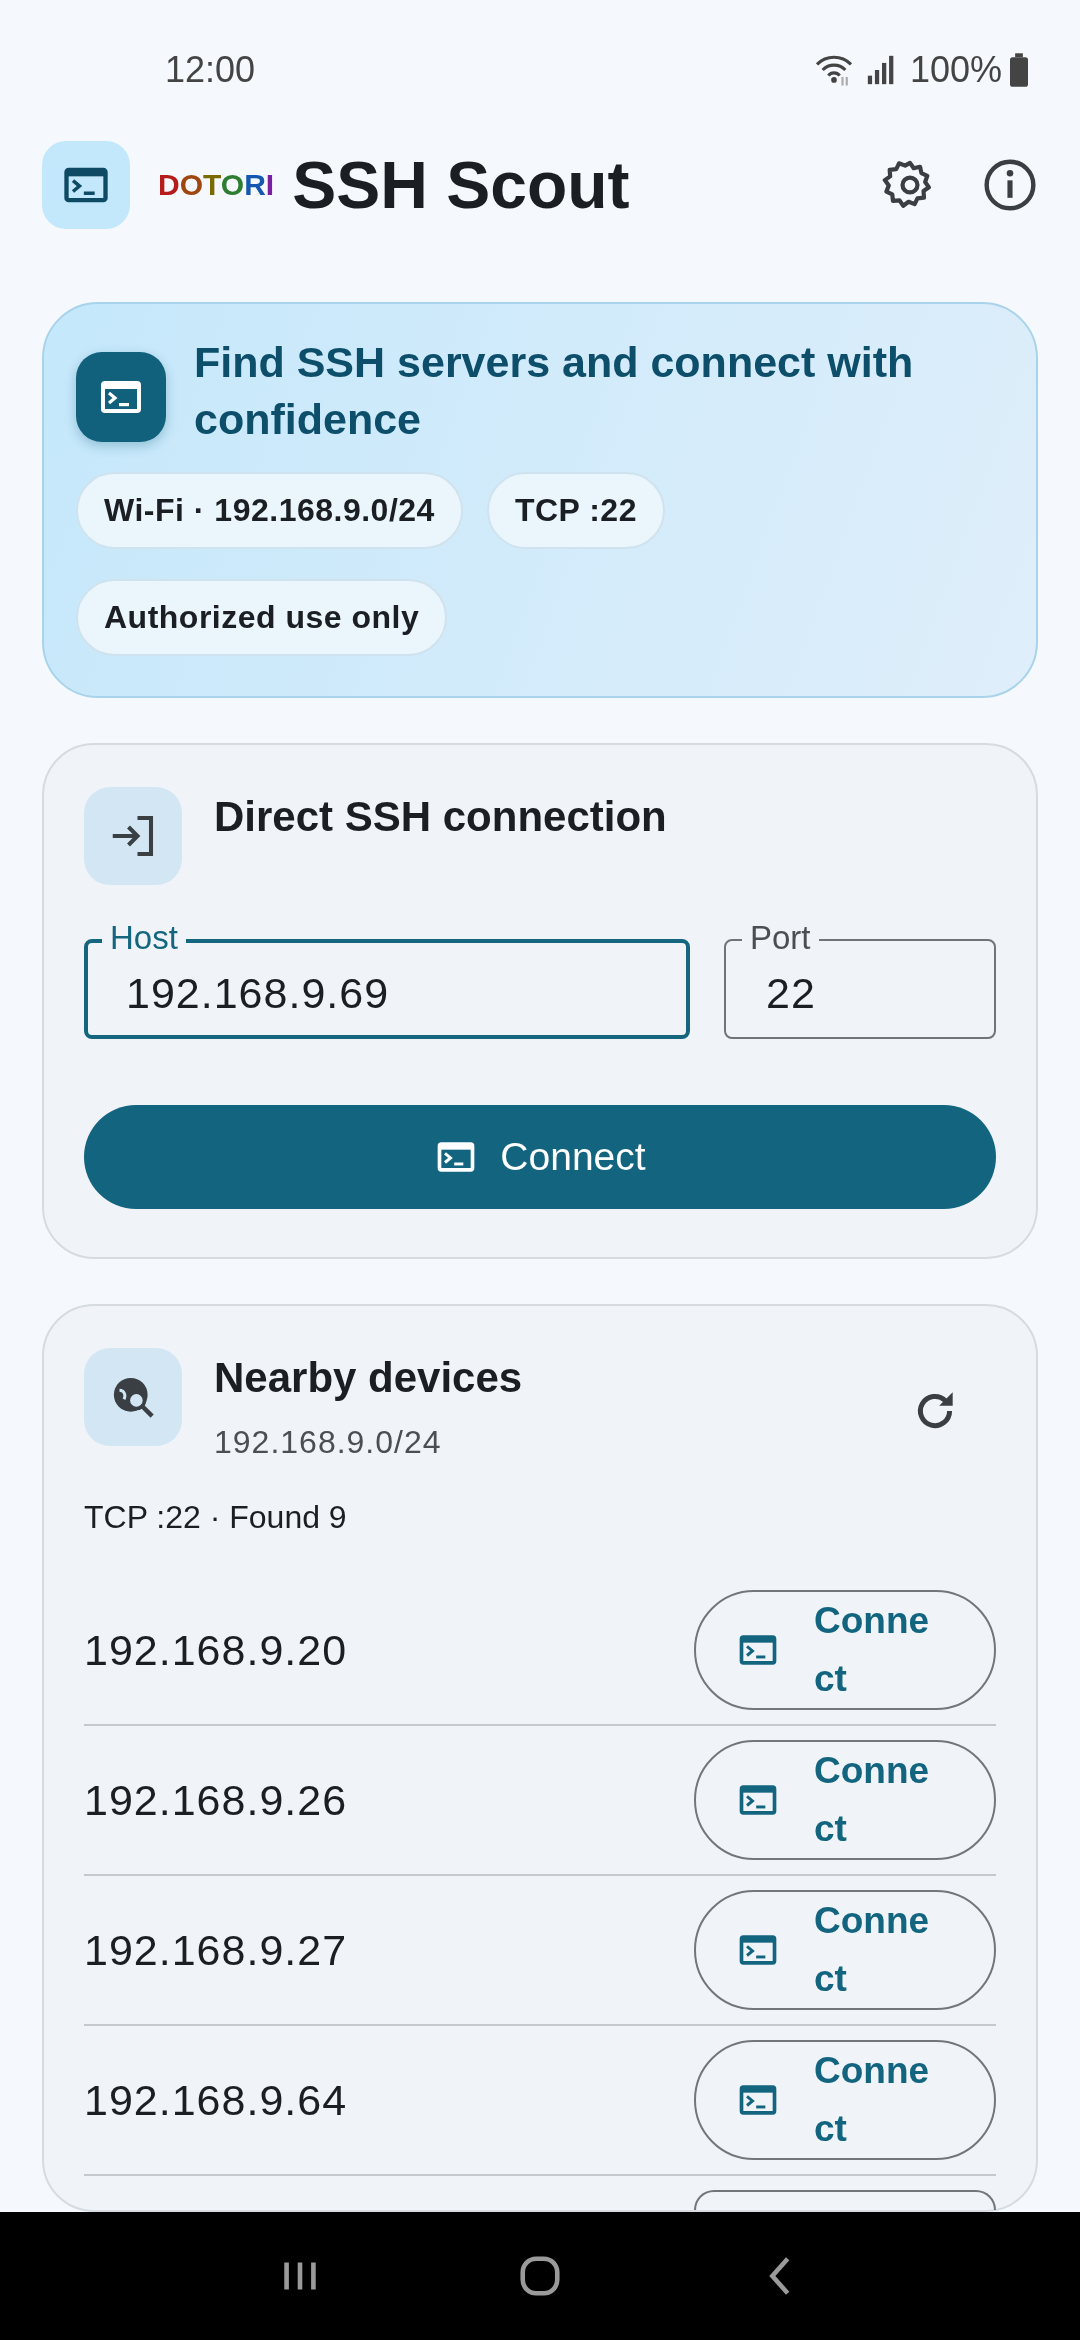 The width and height of the screenshot is (1080, 2340). I want to click on battery-percent: 100%, so click(955, 70).